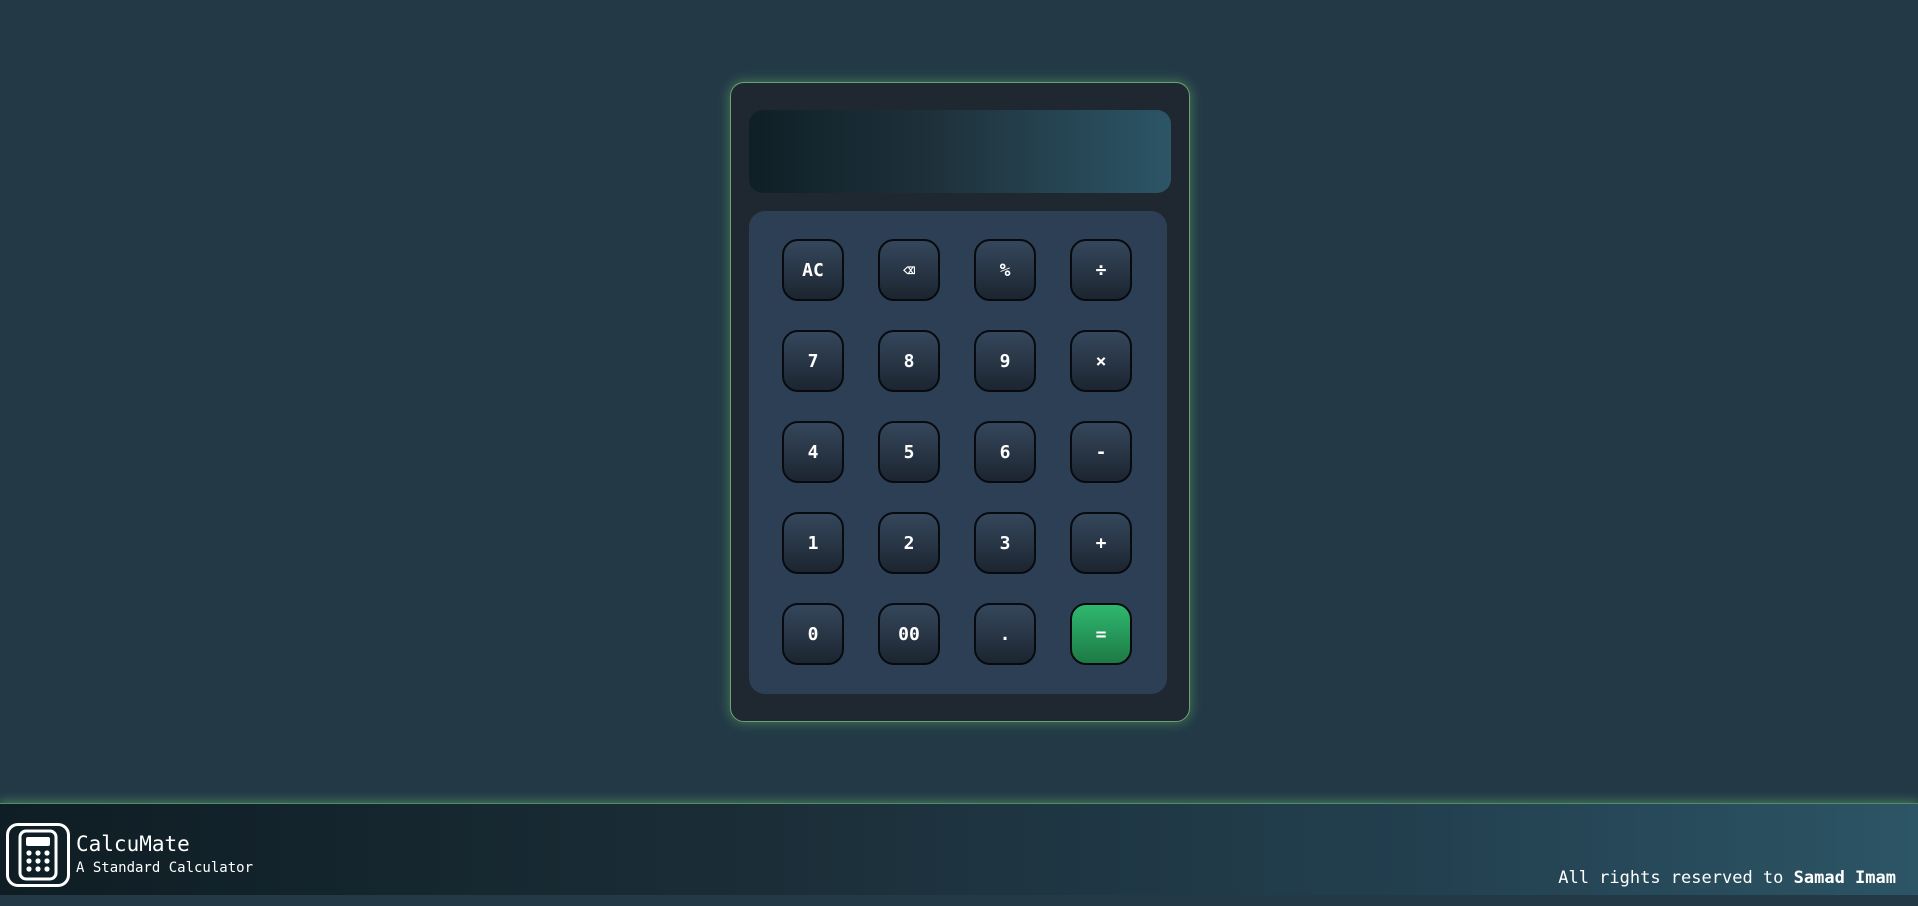  I want to click on copyright-notice: All rights reserved to Samad Imam, so click(1727, 878).